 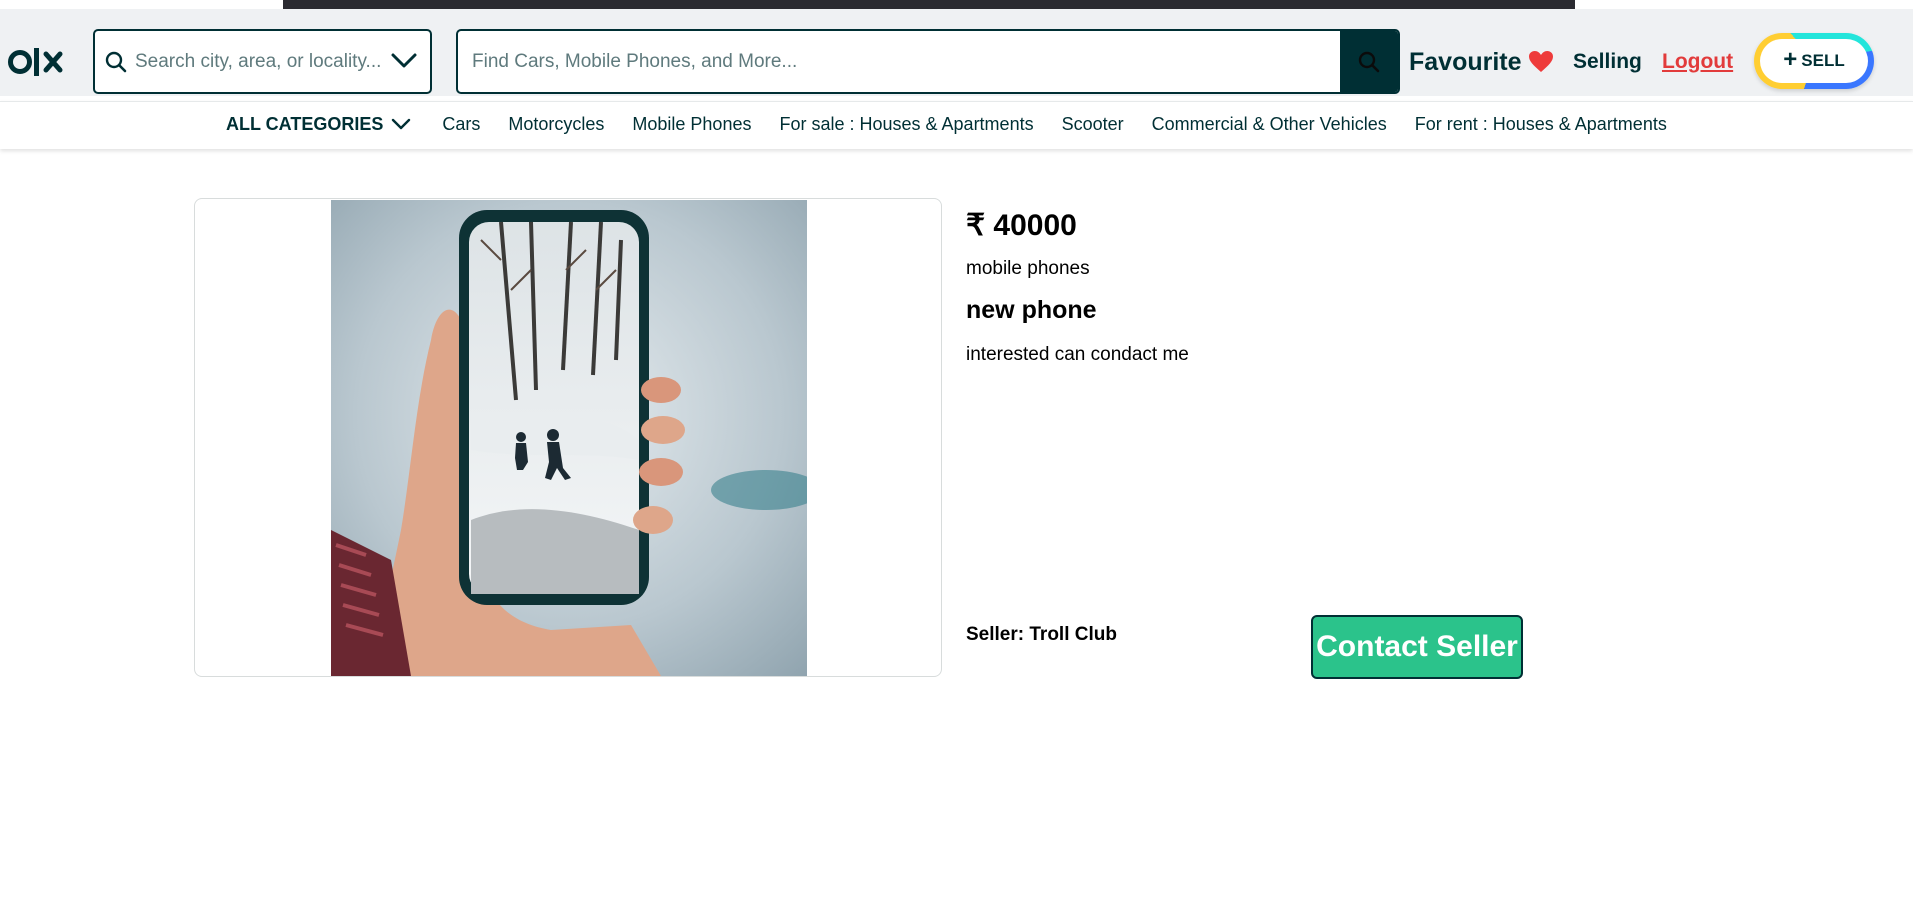 What do you see at coordinates (39, 62) in the screenshot?
I see `olx-logo` at bounding box center [39, 62].